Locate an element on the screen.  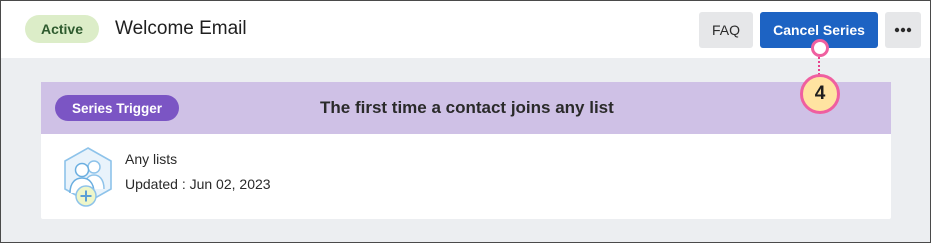
callout-anchor is located at coordinates (820, 48).